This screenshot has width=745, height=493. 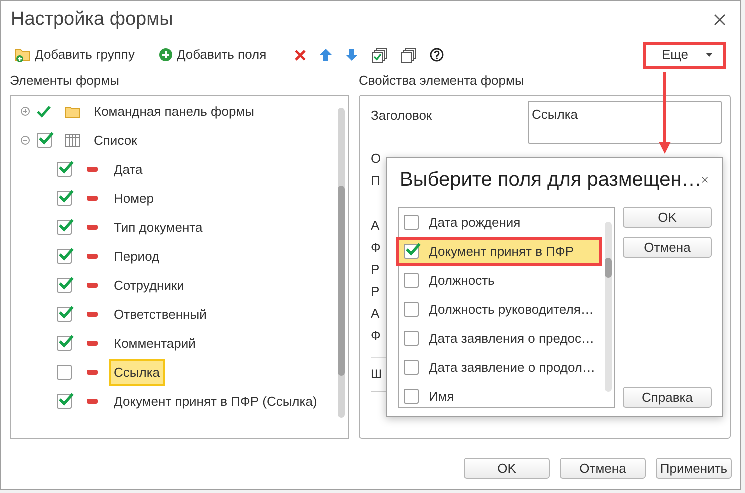 I want to click on uncheck-all-icon, so click(x=408, y=55).